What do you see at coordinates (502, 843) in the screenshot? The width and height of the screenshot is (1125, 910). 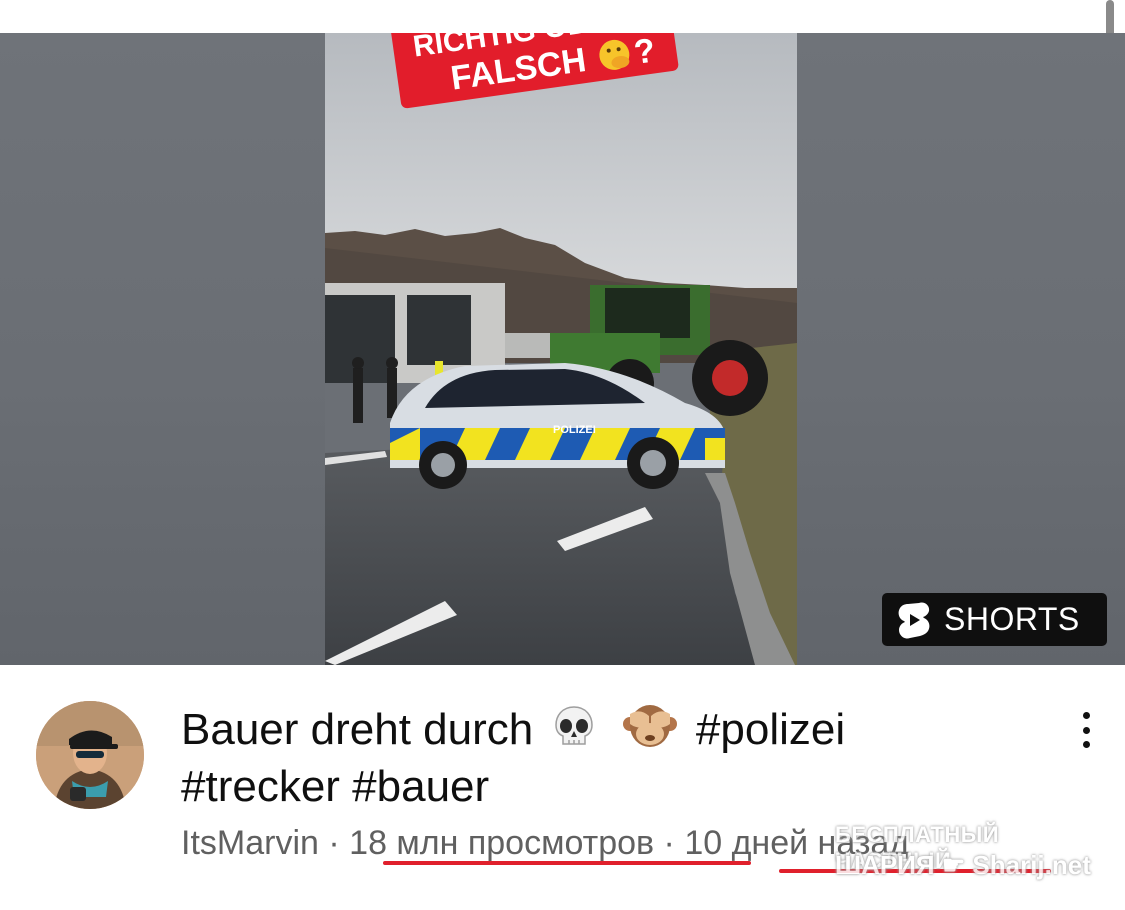 I see `view-count: 18 млн просмотров` at bounding box center [502, 843].